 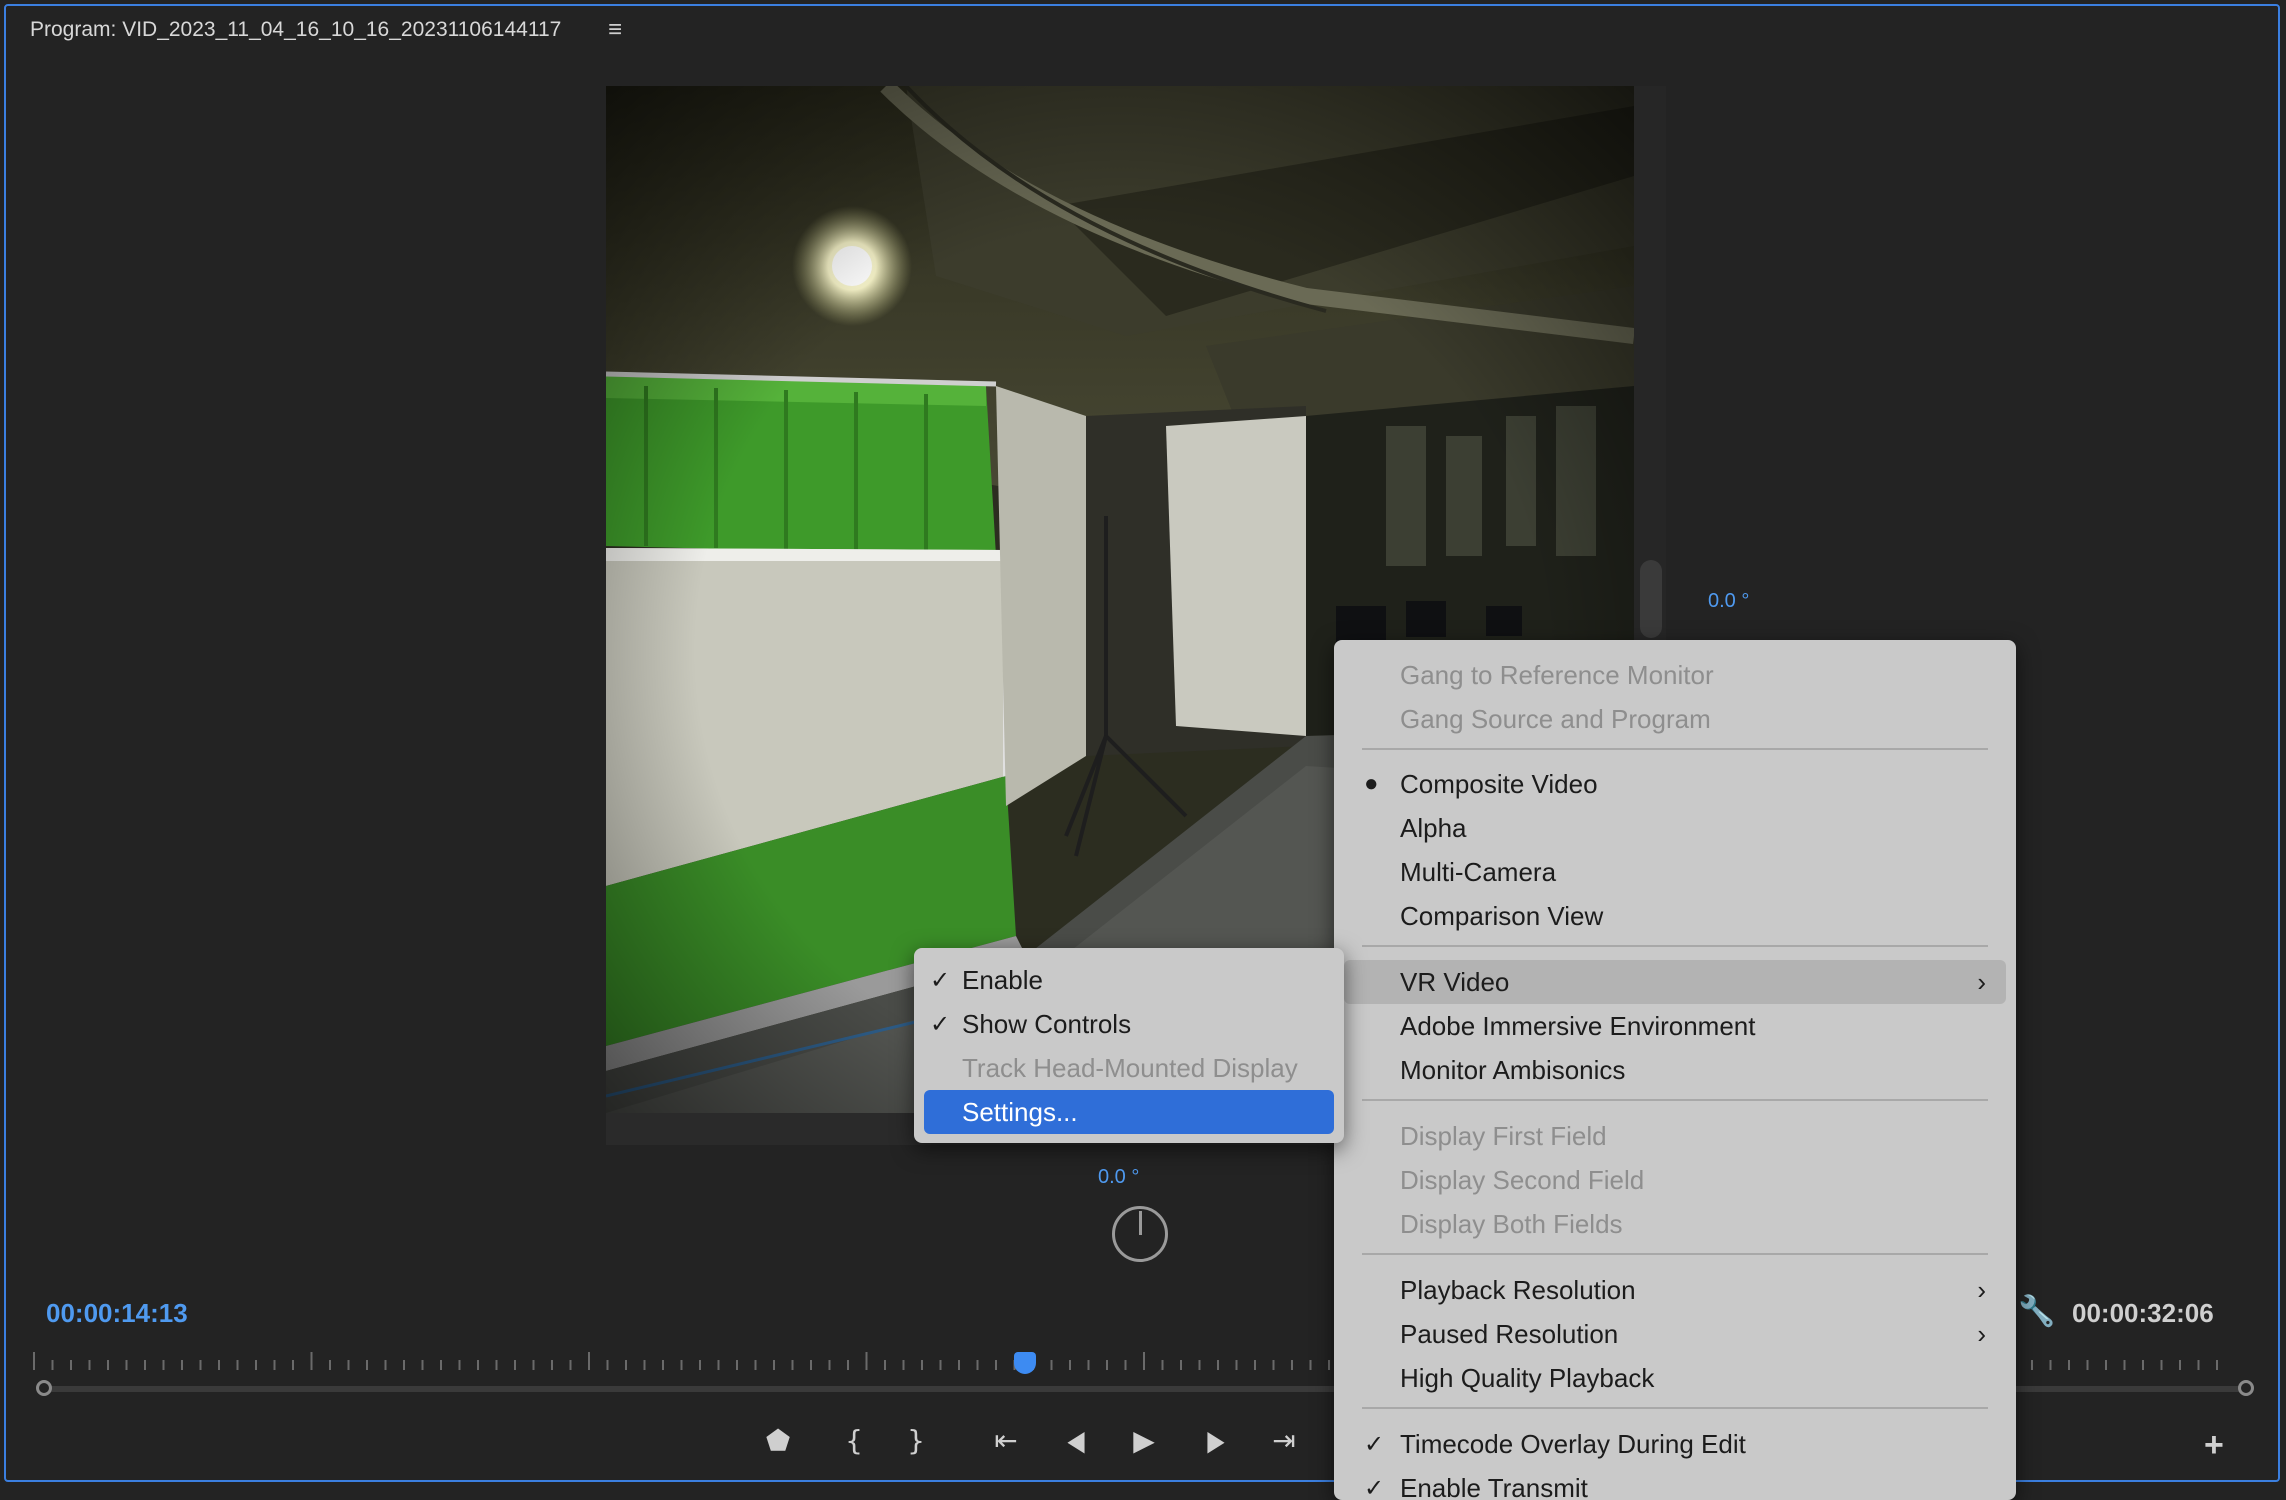 What do you see at coordinates (2143, 1313) in the screenshot?
I see `duration-timecode: 00:00:32:06` at bounding box center [2143, 1313].